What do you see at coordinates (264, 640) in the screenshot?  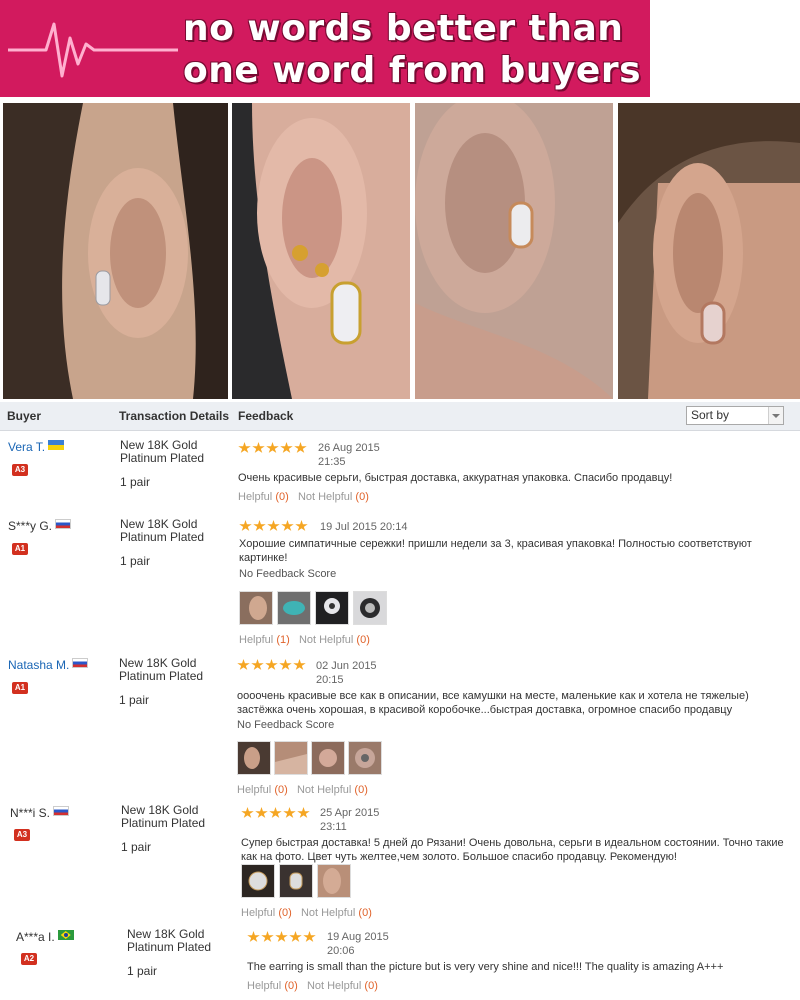 I see `helpful-button: Helpful (1)` at bounding box center [264, 640].